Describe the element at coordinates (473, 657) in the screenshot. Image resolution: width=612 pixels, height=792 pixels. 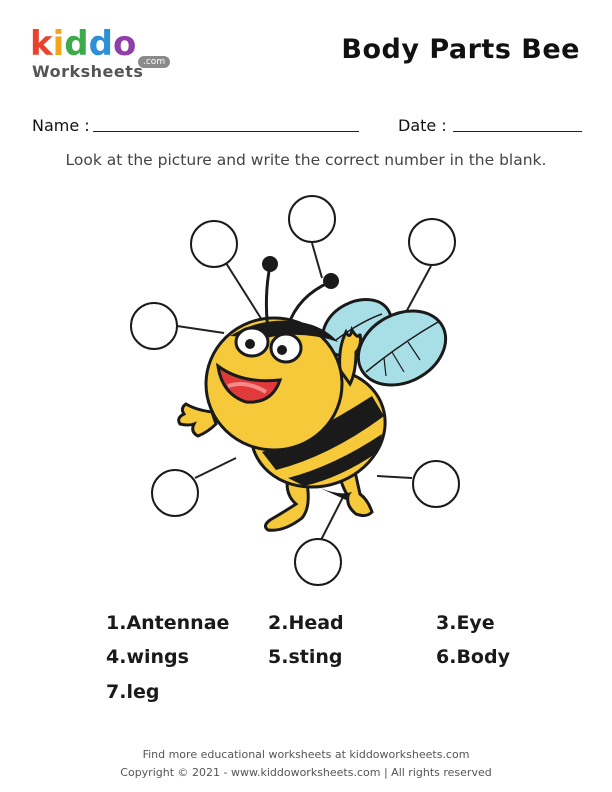
I see `word-bank-item: 6.Body` at that location.